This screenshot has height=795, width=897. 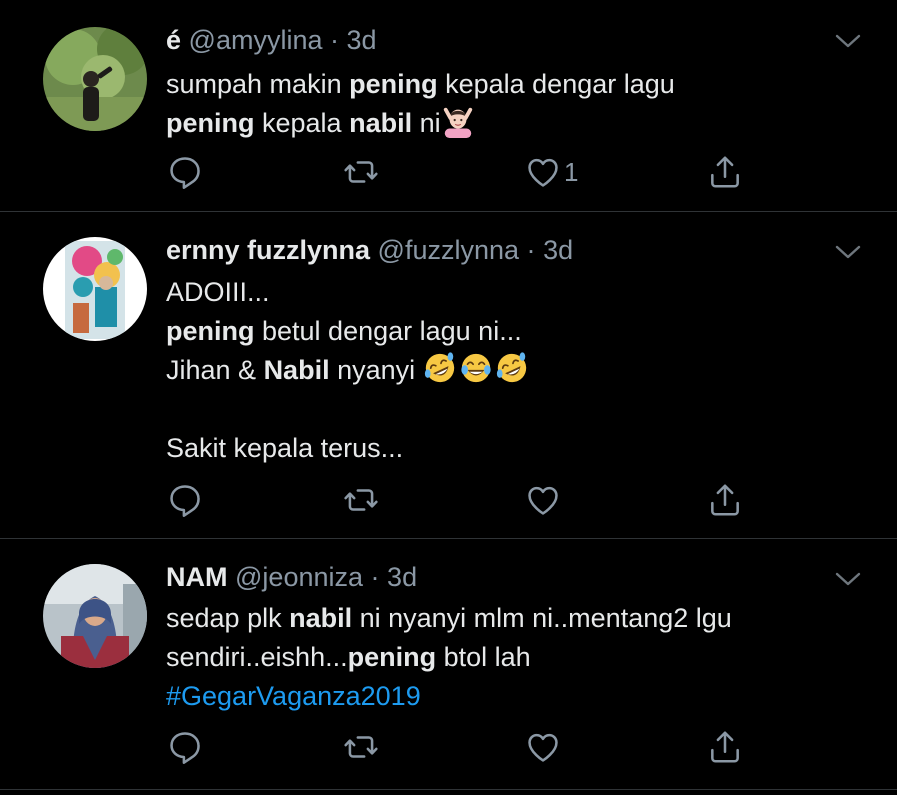 What do you see at coordinates (511, 577) in the screenshot?
I see `tweet-header: NAM @jeonniza · 3d` at bounding box center [511, 577].